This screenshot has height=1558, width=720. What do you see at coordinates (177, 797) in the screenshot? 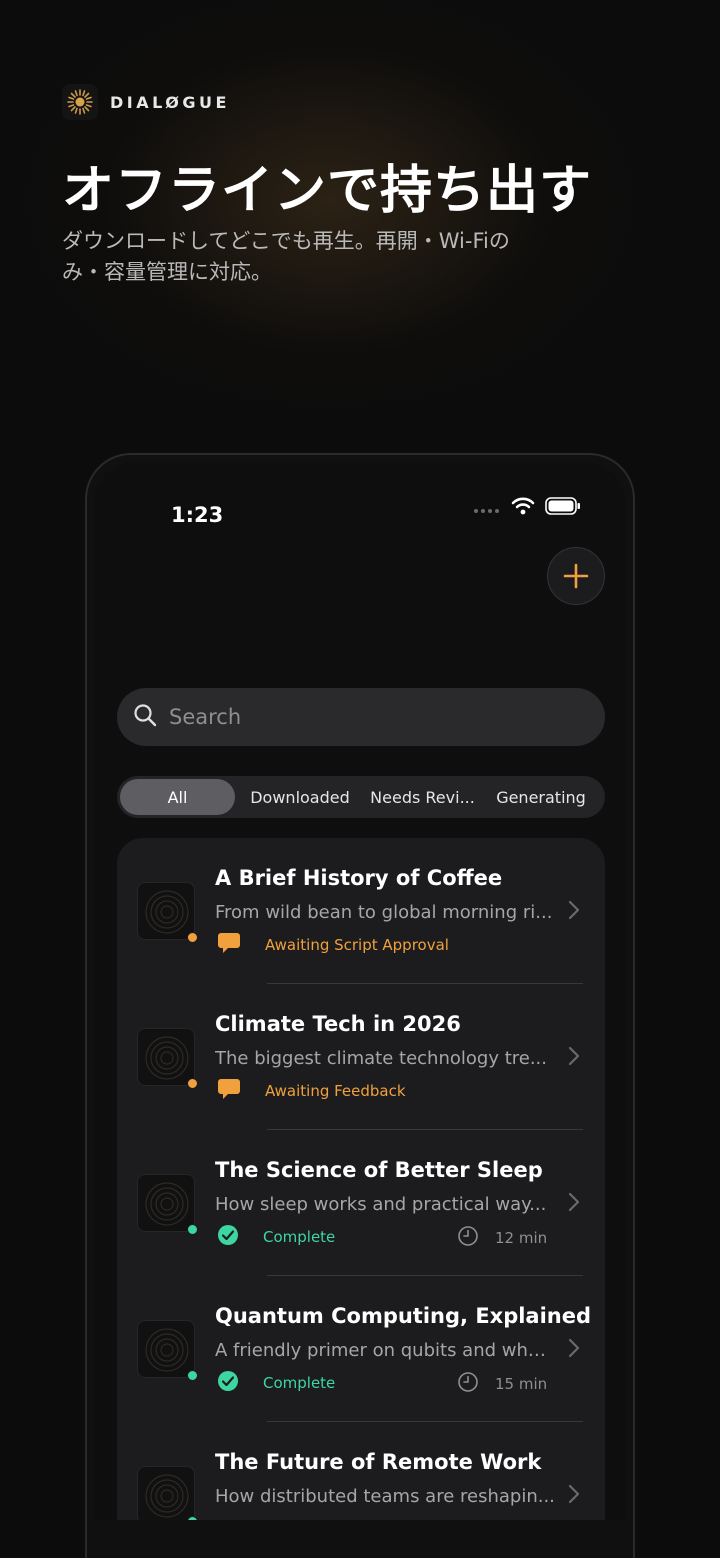
I see `filter-all: All` at bounding box center [177, 797].